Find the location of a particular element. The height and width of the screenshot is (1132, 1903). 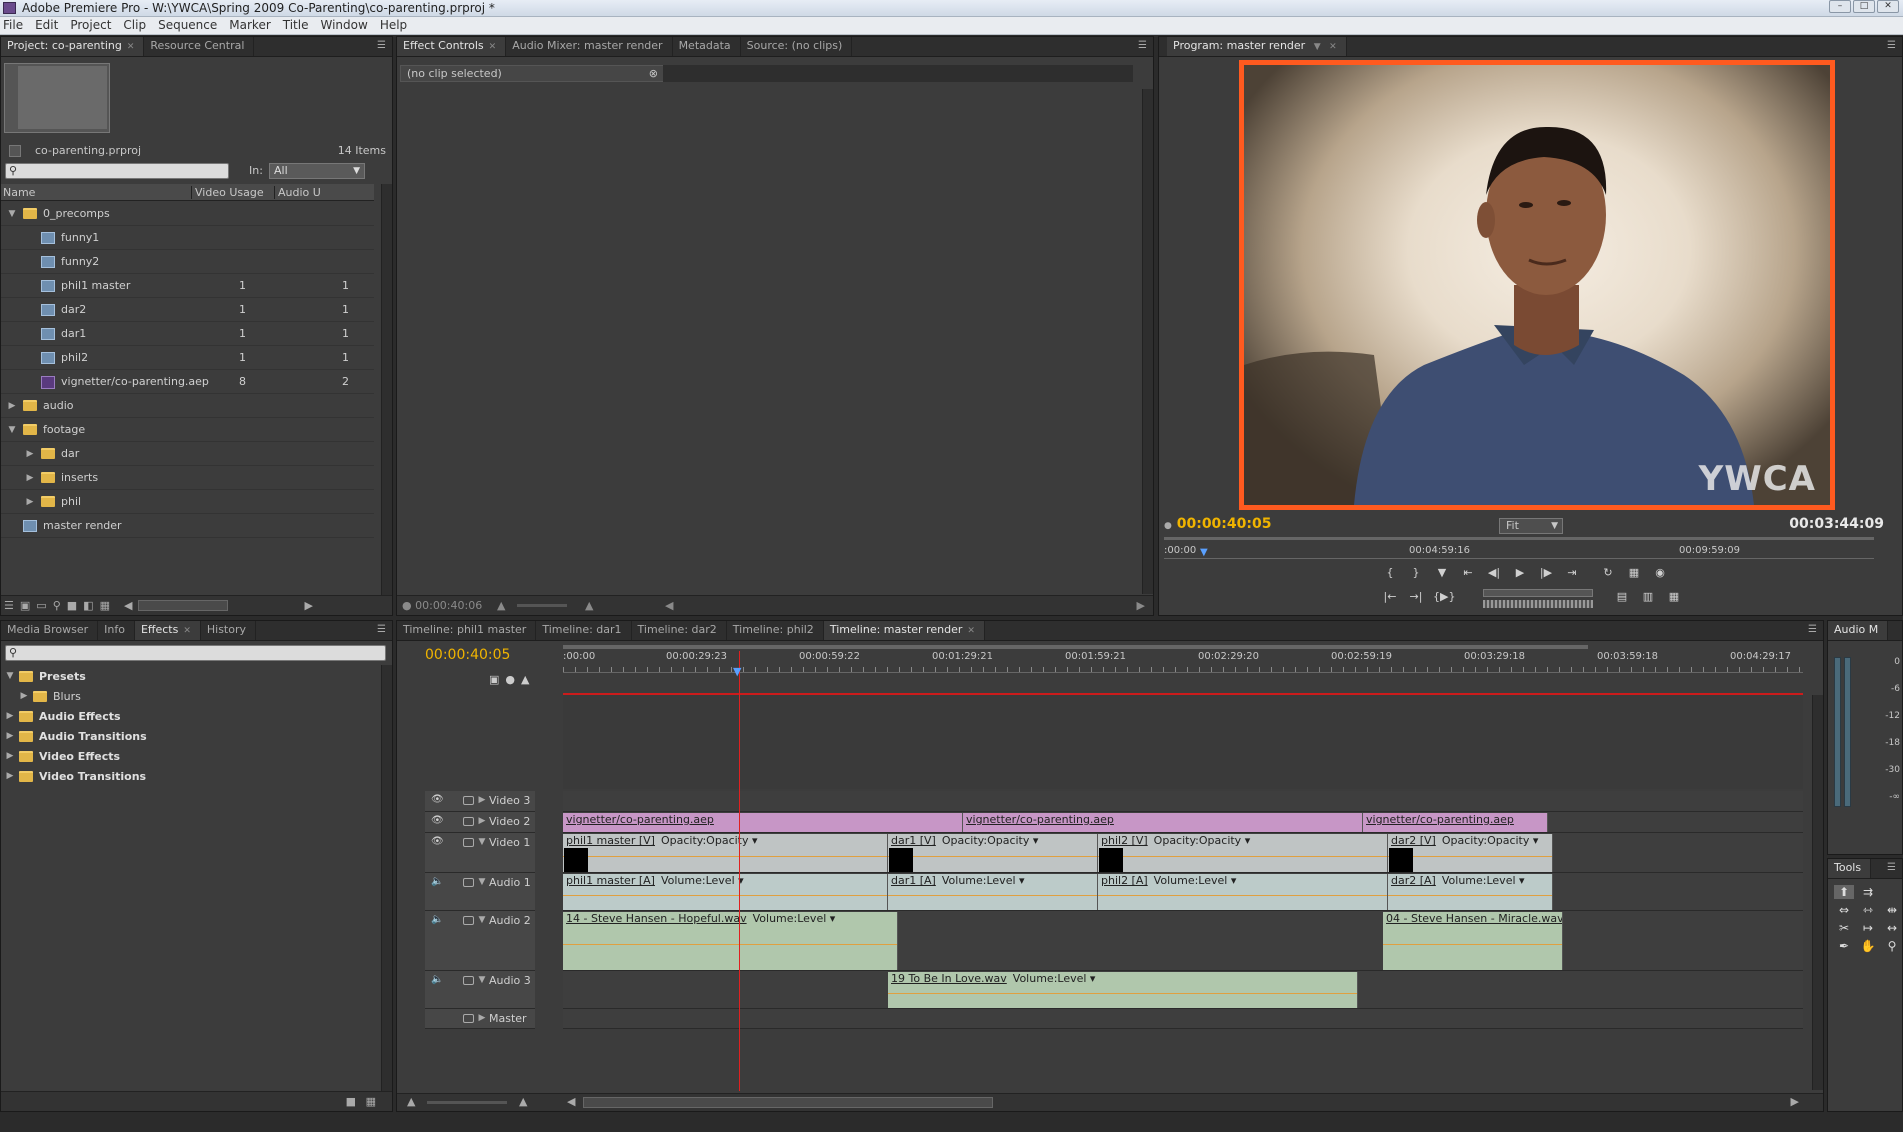

menu-item-edit: Edit is located at coordinates (49, 25).